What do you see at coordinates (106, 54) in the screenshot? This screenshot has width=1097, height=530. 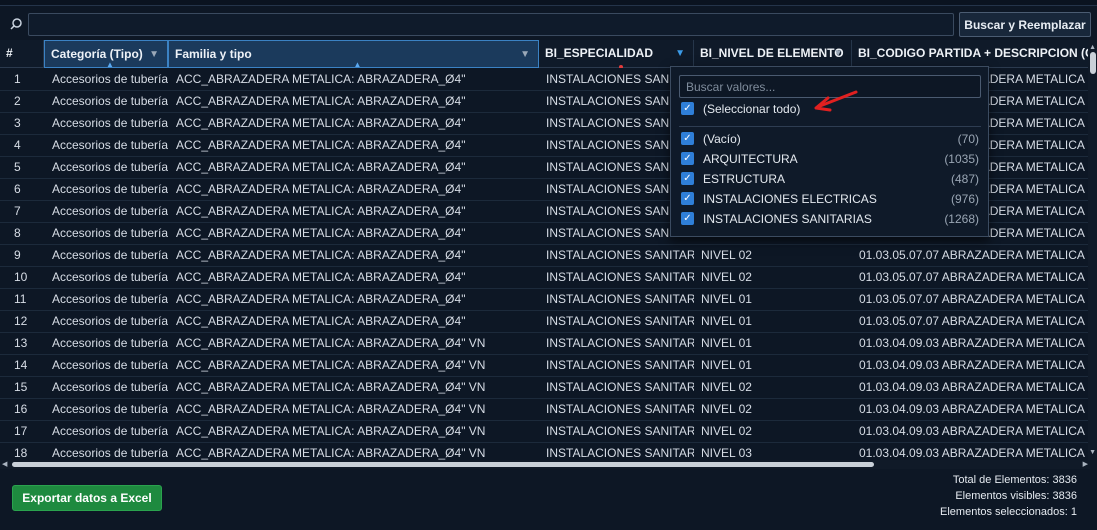 I see `column-header-categoria: Categoría (Tipo) ▼ ▲` at bounding box center [106, 54].